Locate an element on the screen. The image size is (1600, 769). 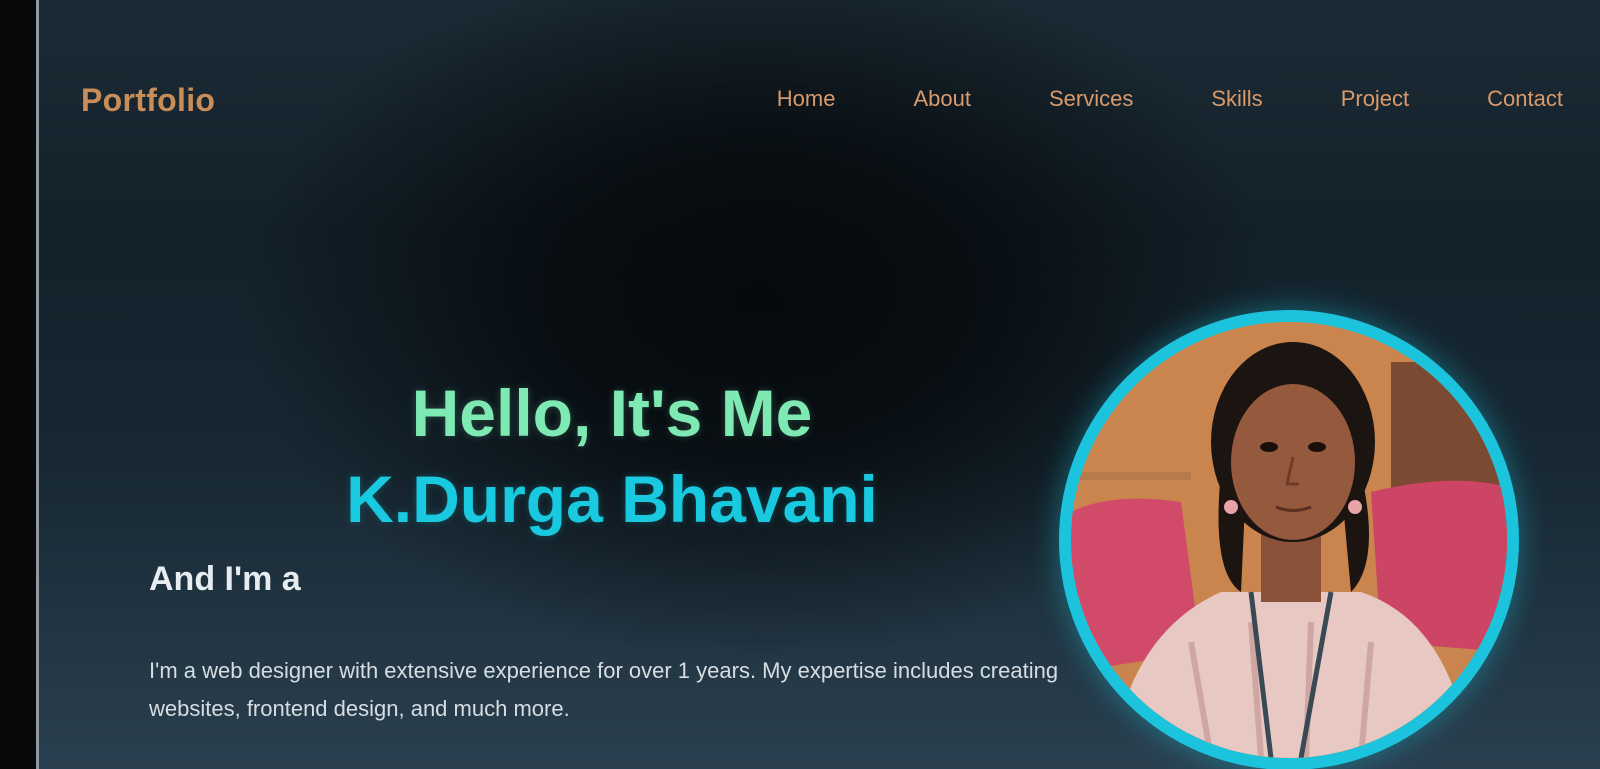
nav-link-contact: Contact is located at coordinates (1525, 99).